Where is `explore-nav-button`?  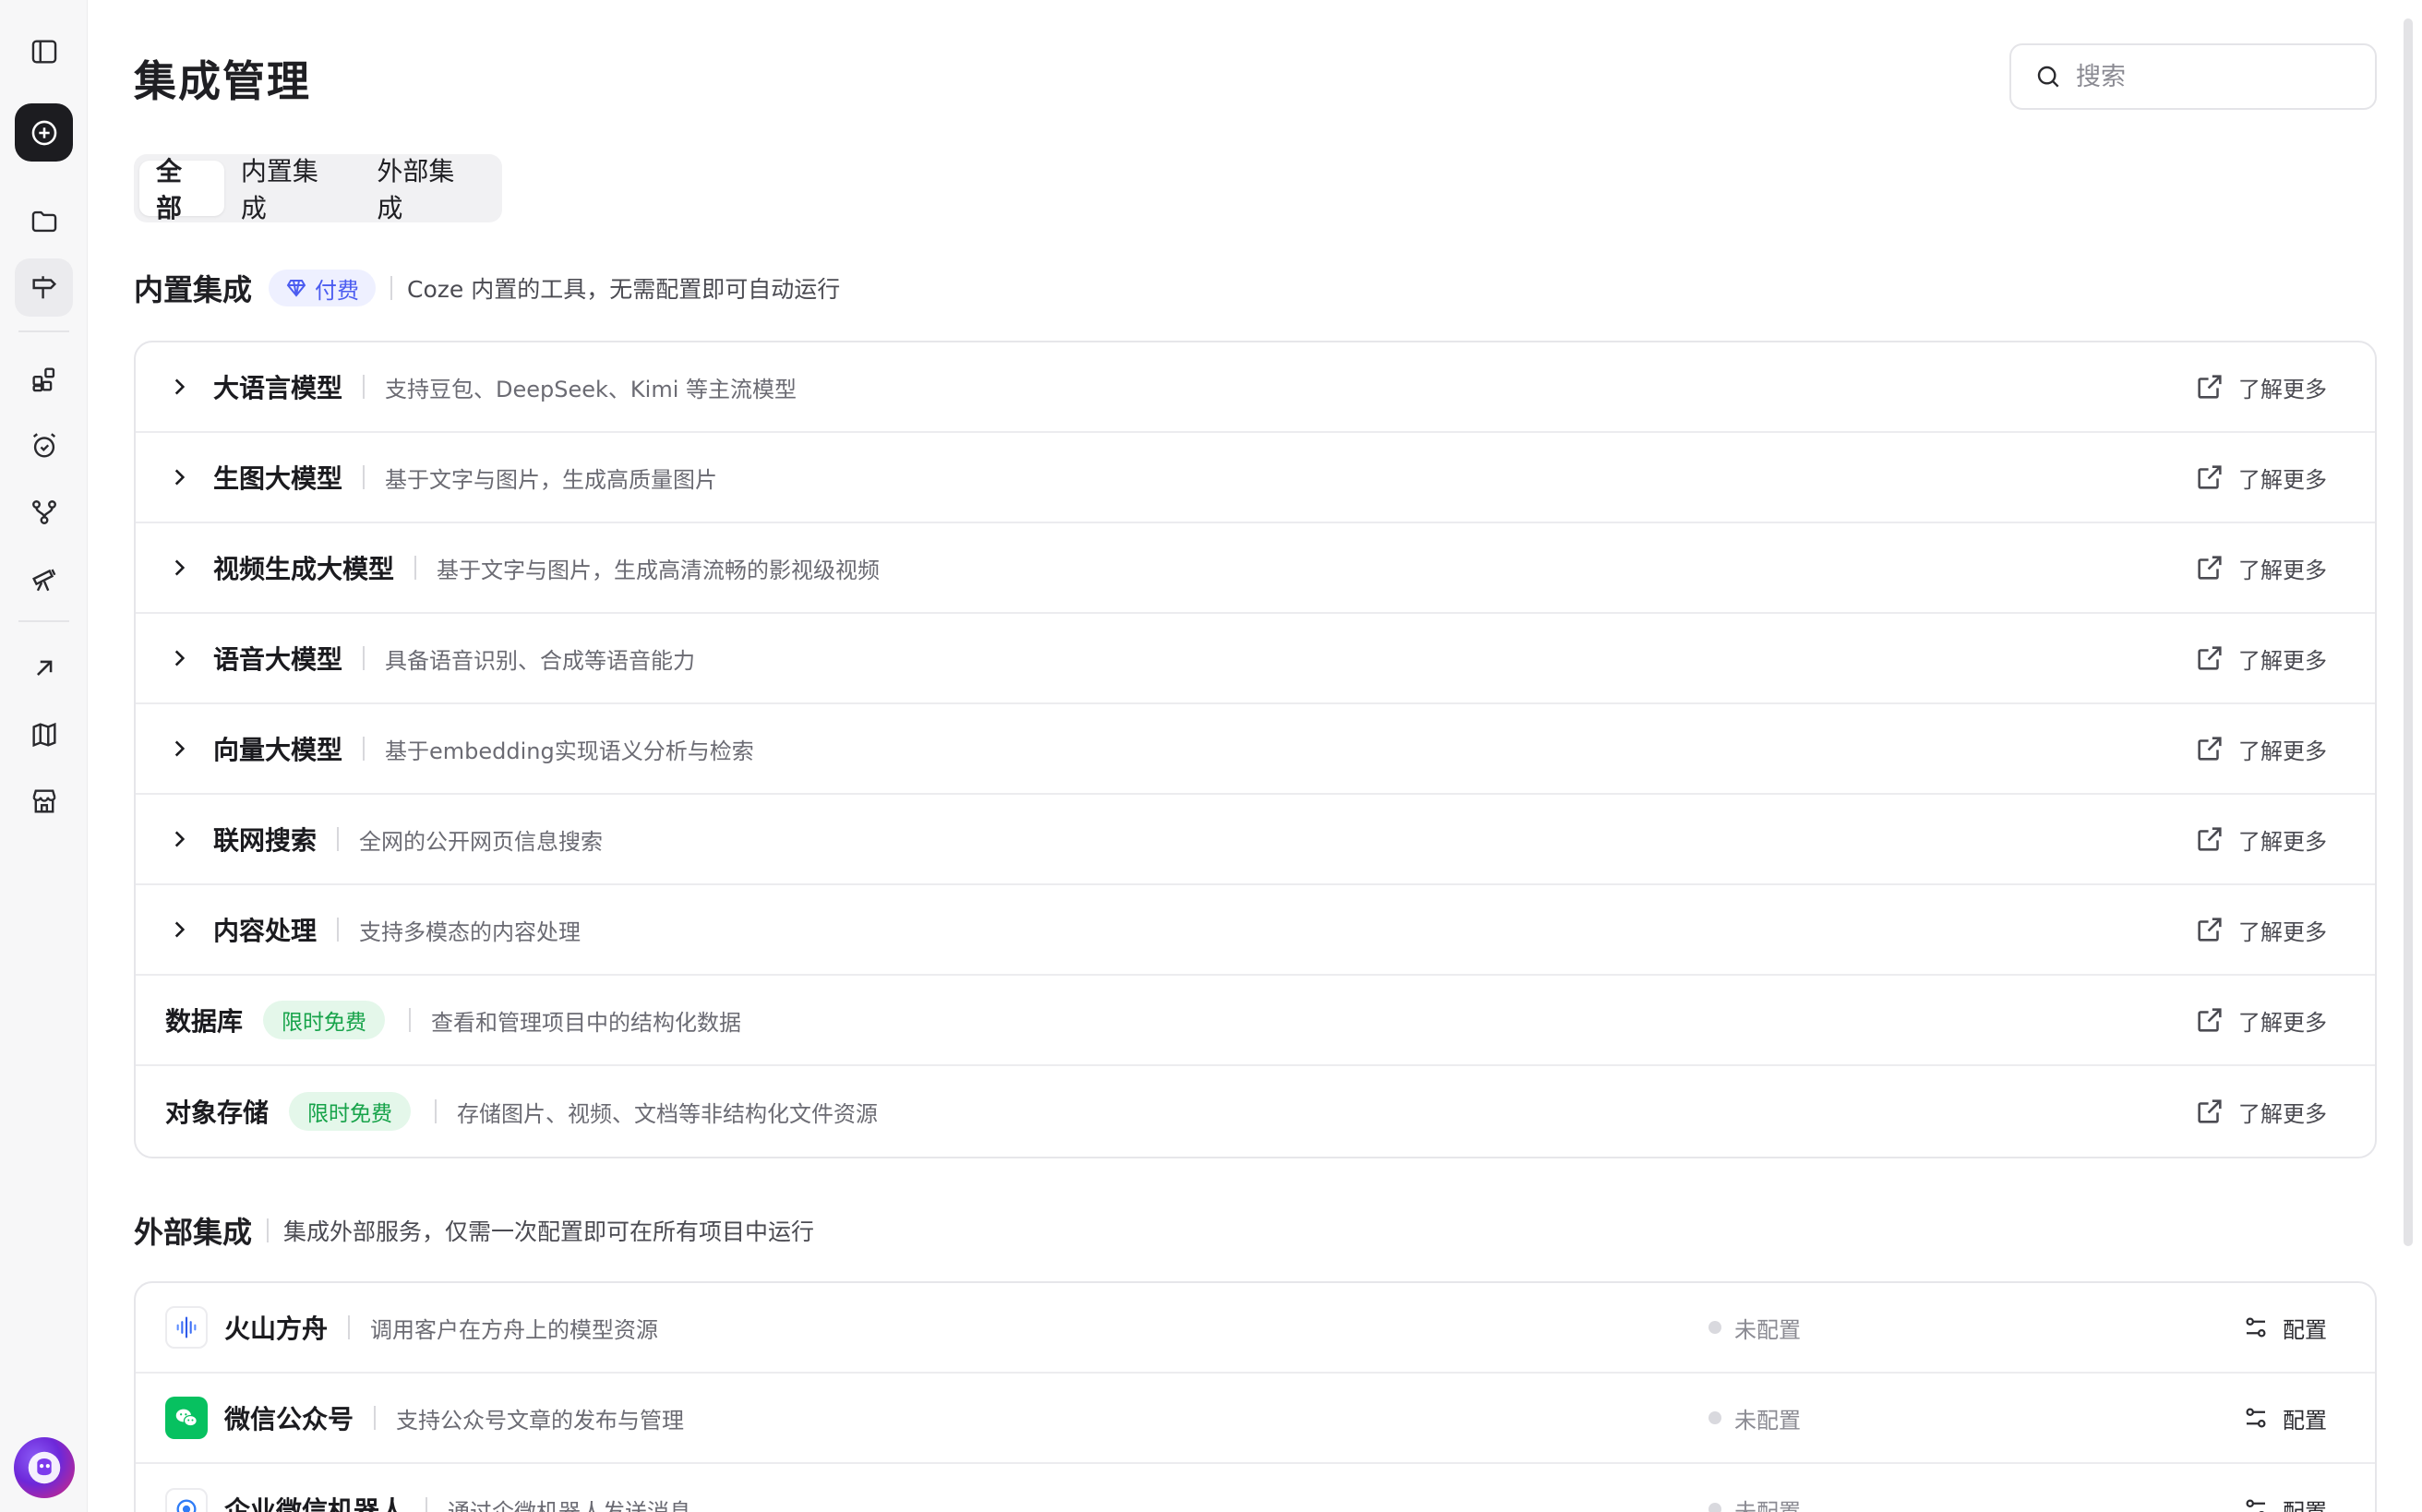
explore-nav-button is located at coordinates (44, 578).